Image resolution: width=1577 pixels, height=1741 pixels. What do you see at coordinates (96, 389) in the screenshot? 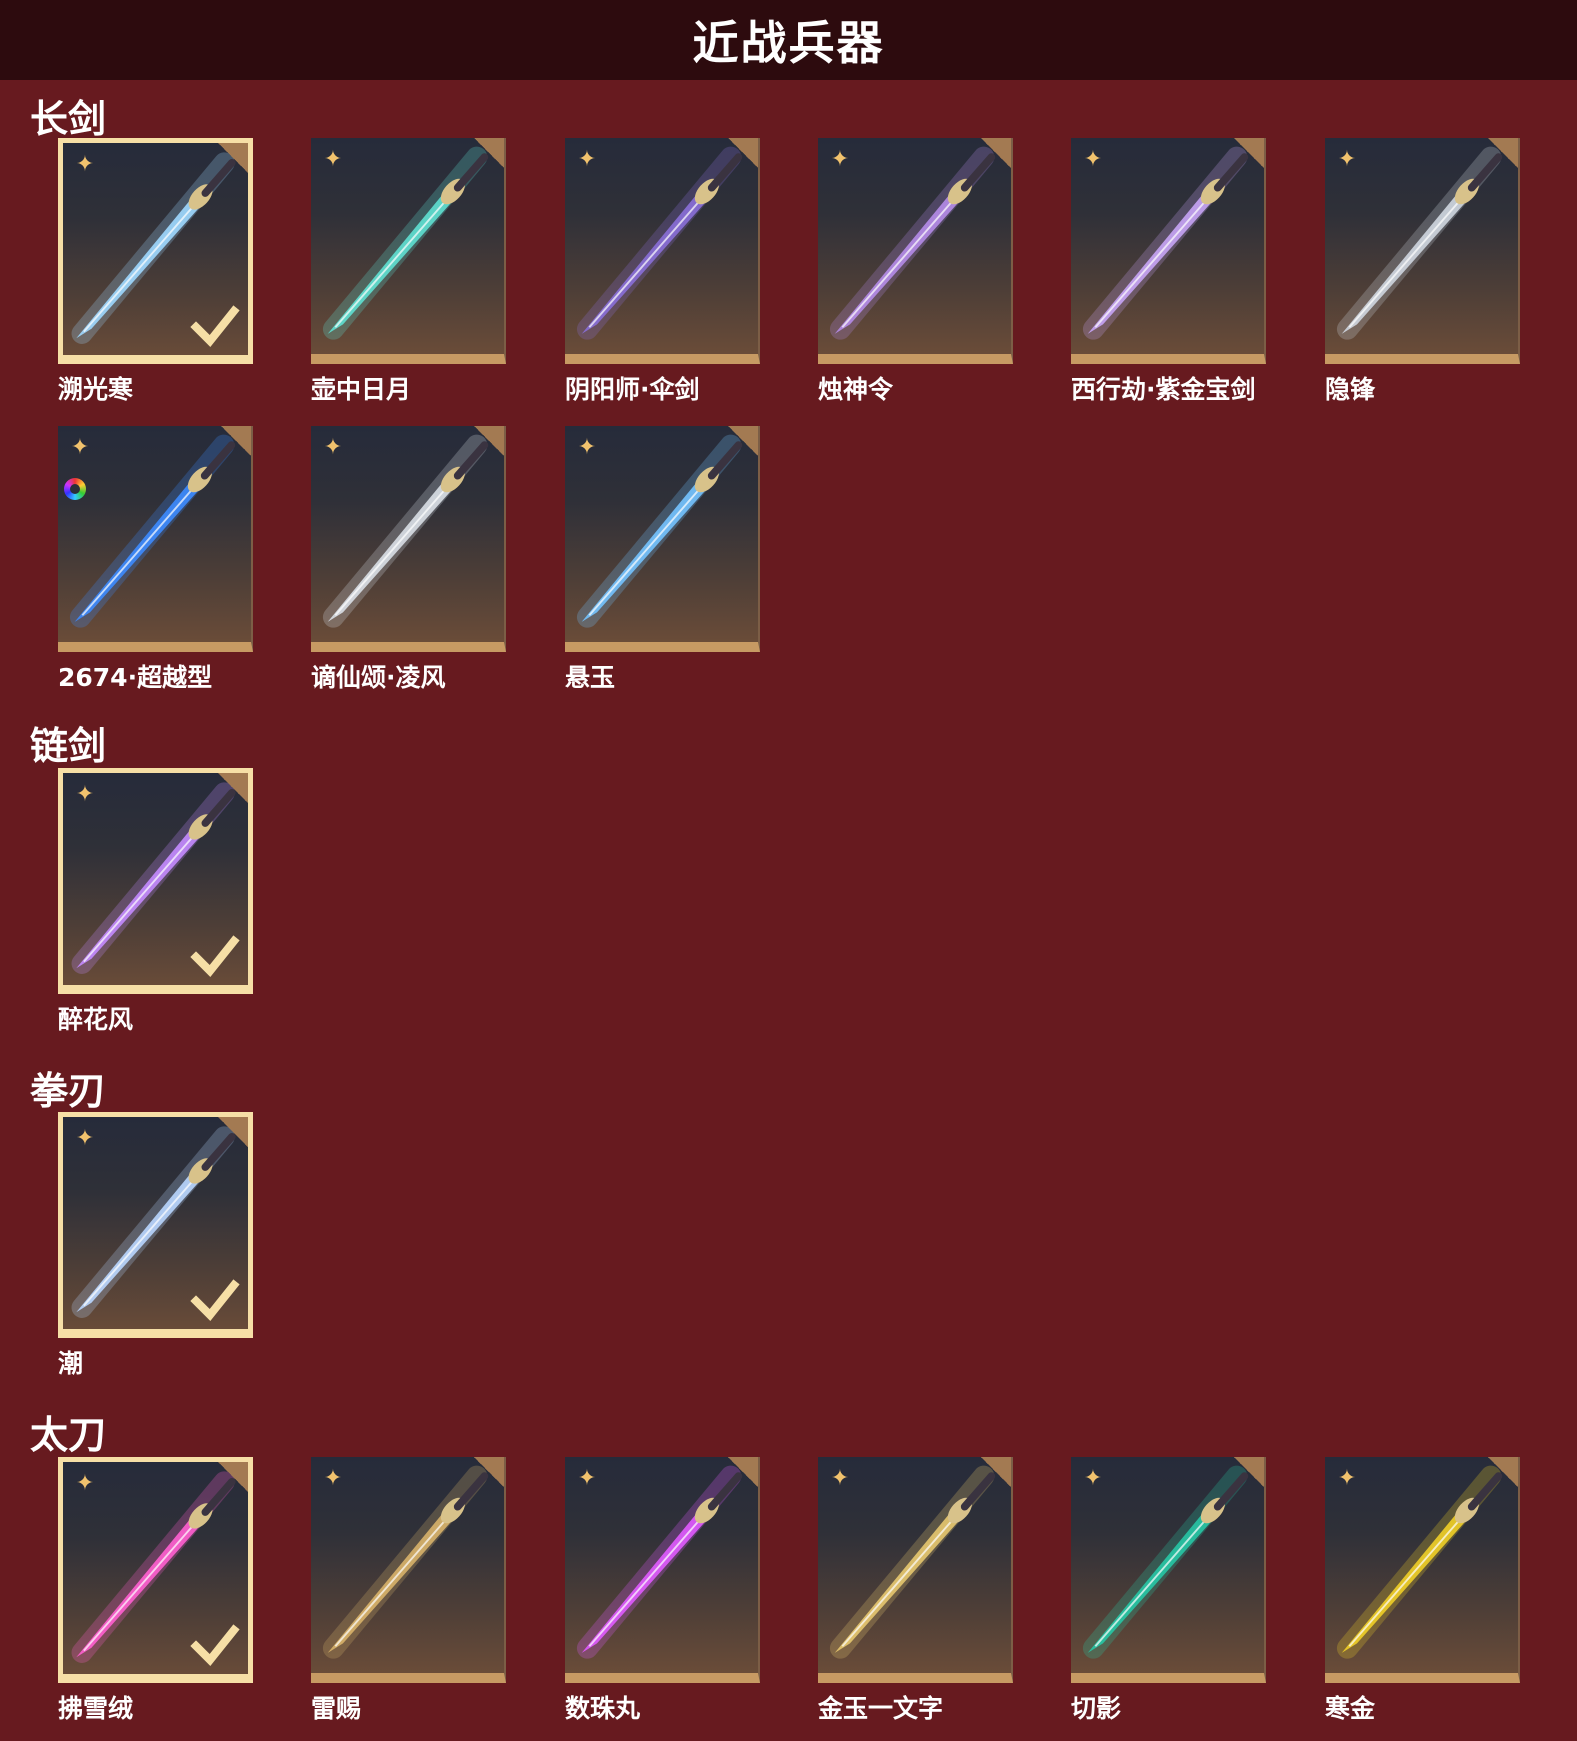
I see `weapon-name: 溯光寒` at bounding box center [96, 389].